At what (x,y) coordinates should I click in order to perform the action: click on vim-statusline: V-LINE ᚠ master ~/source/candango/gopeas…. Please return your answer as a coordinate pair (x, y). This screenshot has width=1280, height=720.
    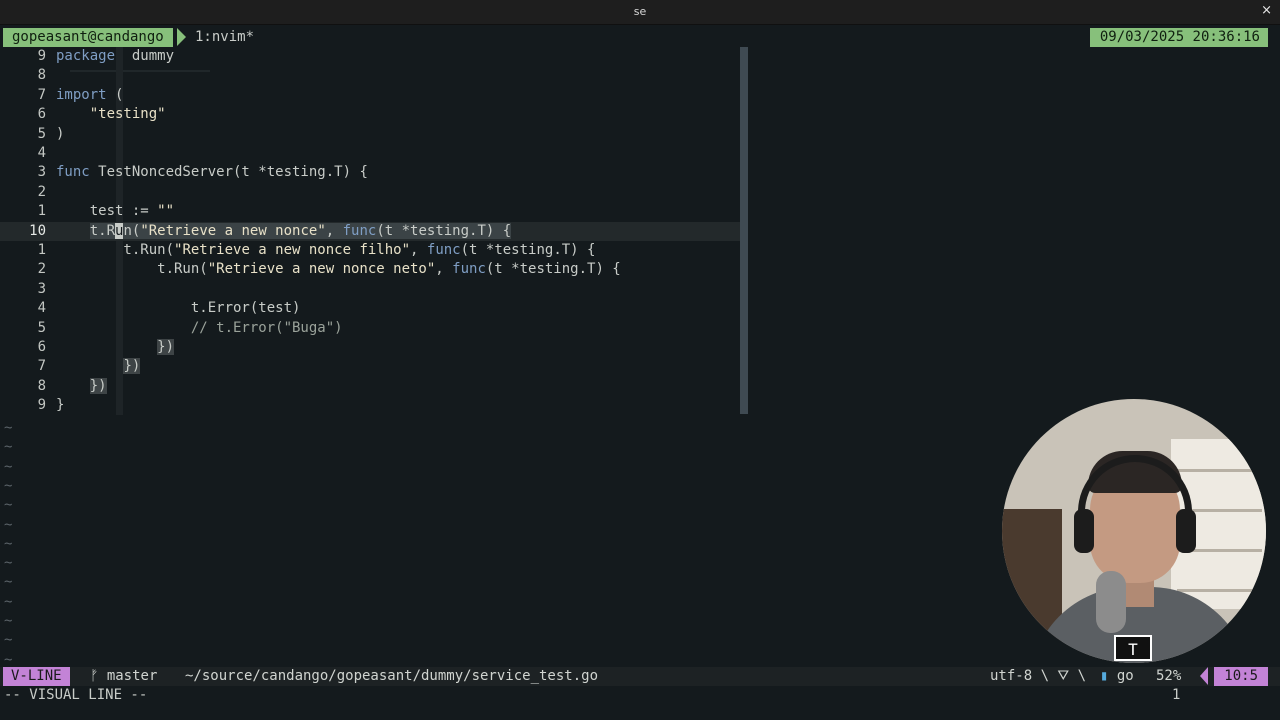
    Looking at the image, I should click on (640, 676).